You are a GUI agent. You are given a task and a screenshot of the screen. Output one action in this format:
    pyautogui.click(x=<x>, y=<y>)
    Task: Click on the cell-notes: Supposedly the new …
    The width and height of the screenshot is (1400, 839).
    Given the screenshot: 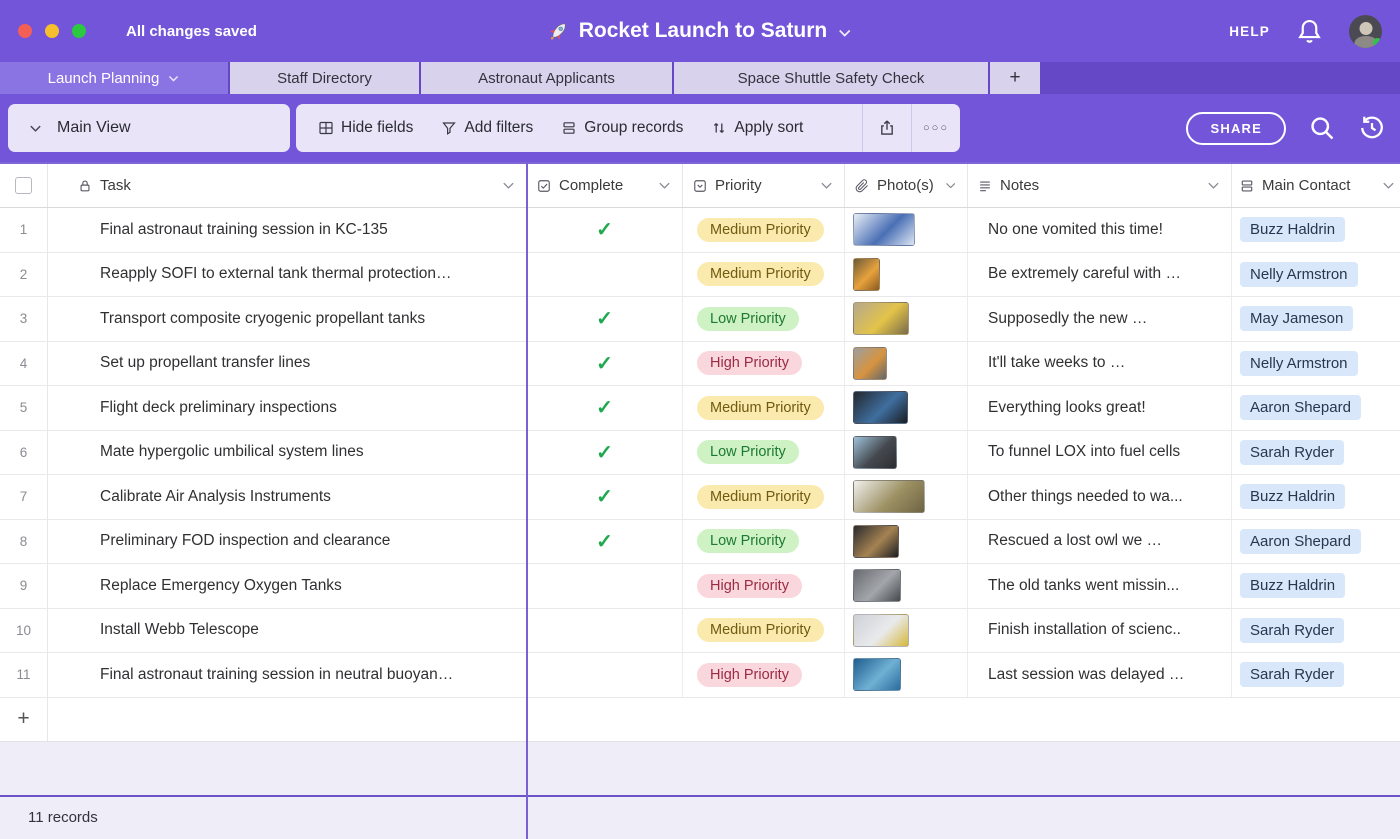 What is the action you would take?
    pyautogui.click(x=1100, y=319)
    